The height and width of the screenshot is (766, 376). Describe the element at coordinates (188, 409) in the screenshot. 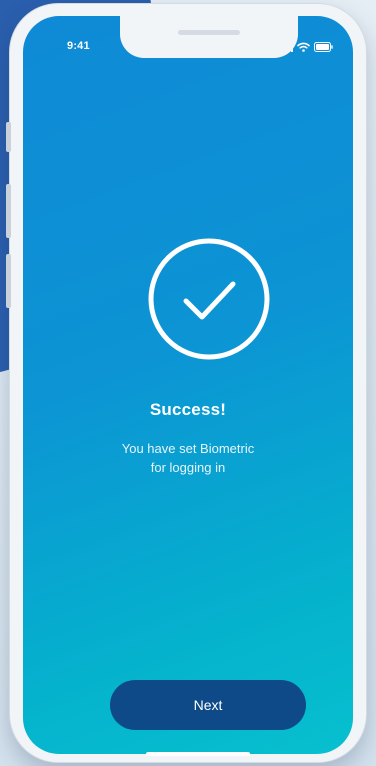

I see `success-title: Success!` at that location.